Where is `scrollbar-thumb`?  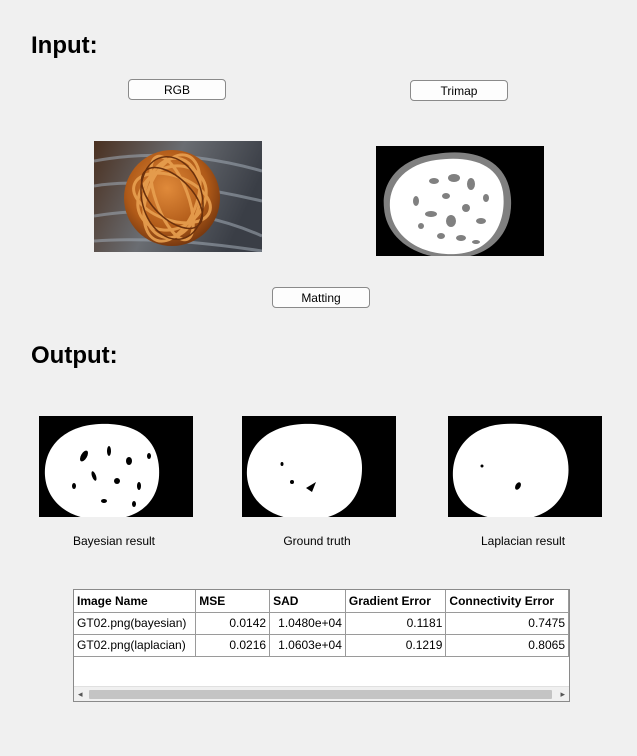 scrollbar-thumb is located at coordinates (320, 694).